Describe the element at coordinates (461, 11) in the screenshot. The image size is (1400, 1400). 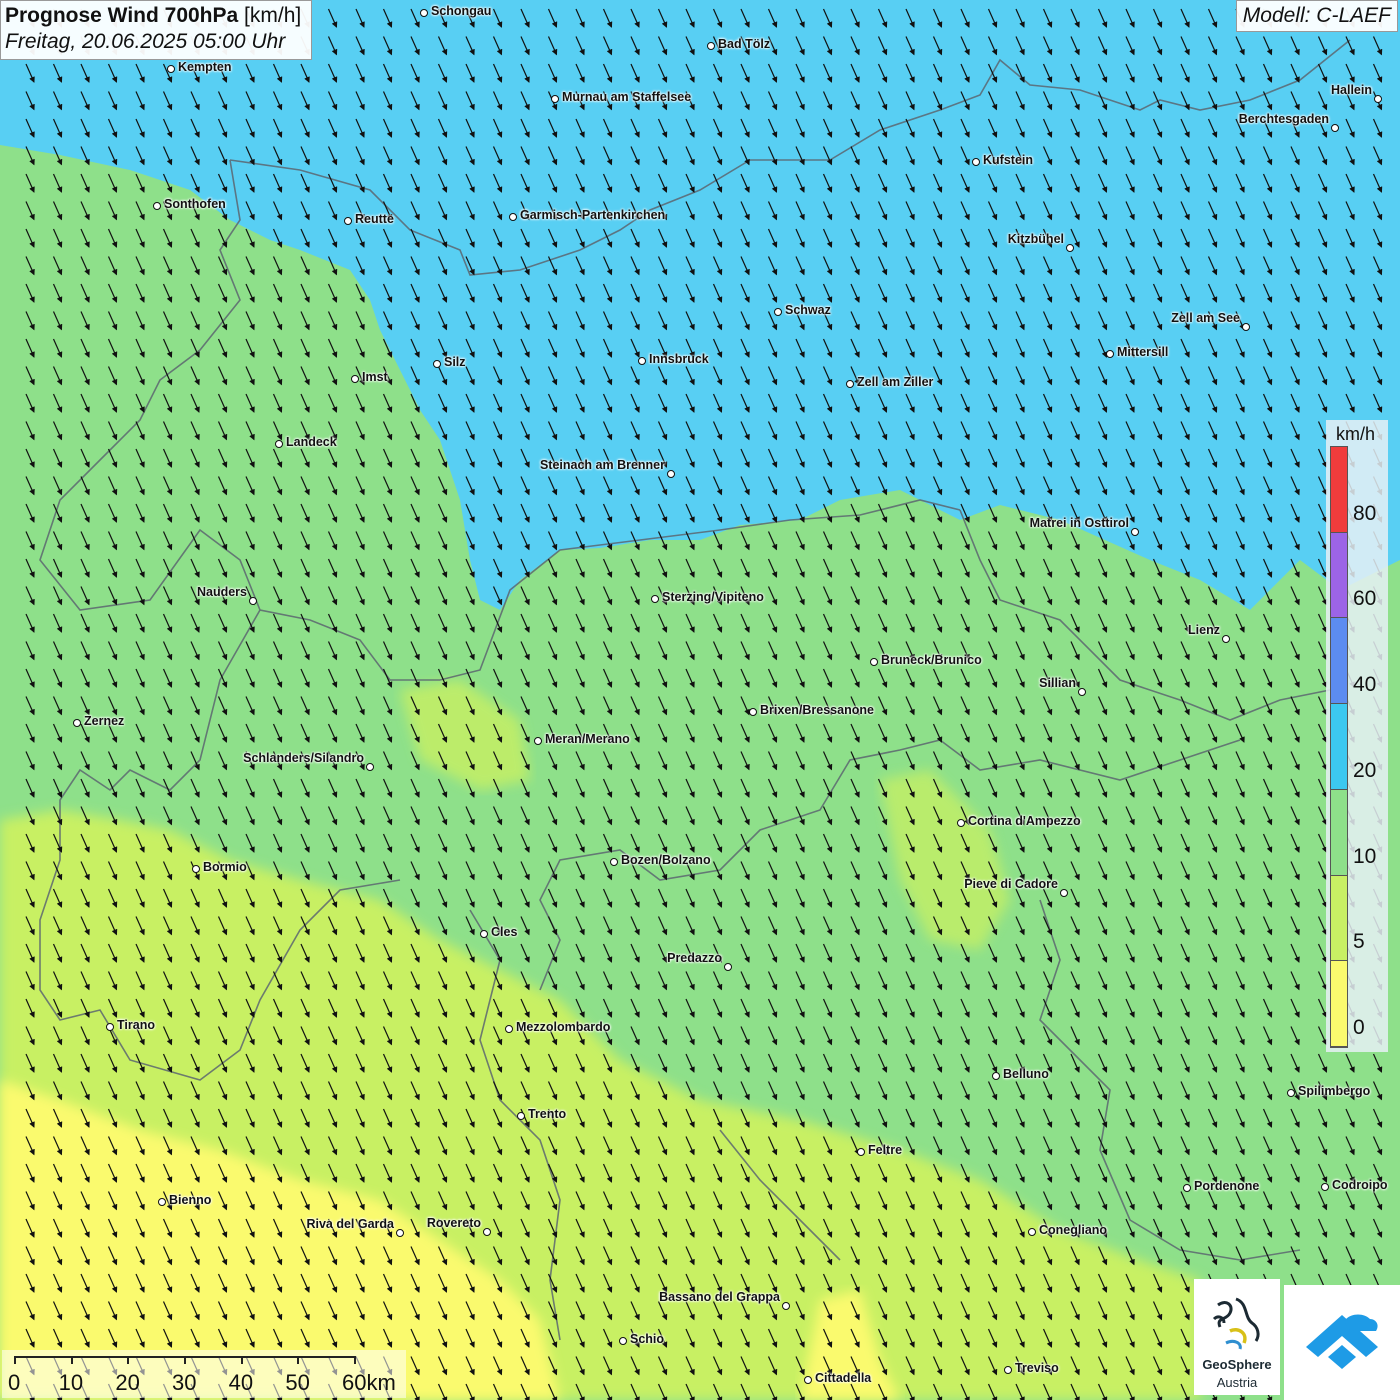
I see `city-label: Schongau` at that location.